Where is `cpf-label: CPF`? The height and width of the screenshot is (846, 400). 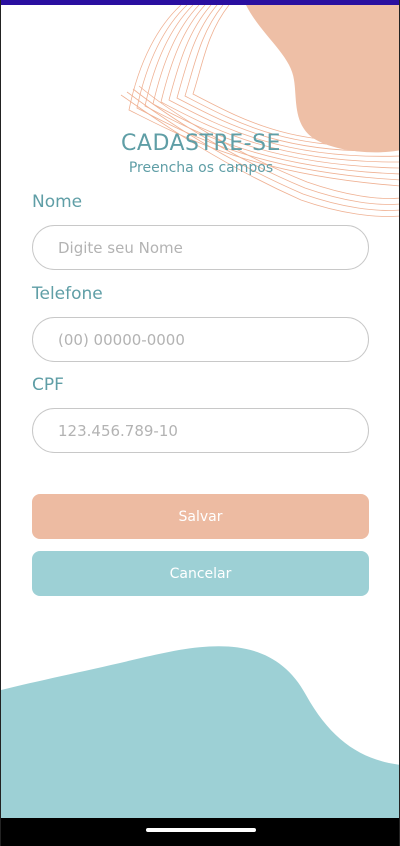
cpf-label: CPF is located at coordinates (48, 385).